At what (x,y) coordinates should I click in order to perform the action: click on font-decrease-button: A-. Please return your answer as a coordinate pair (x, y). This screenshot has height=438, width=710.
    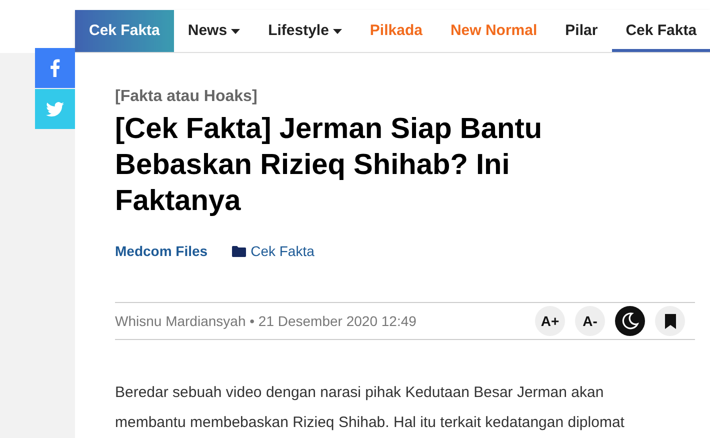
    Looking at the image, I should click on (590, 321).